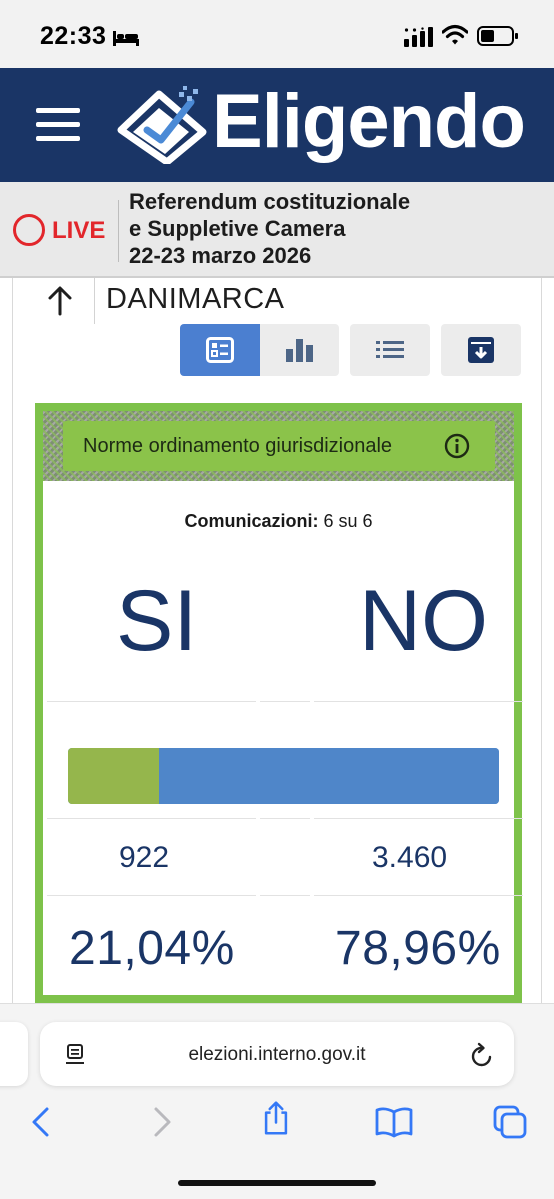 The height and width of the screenshot is (1199, 554). What do you see at coordinates (348, 521) in the screenshot?
I see `communications-value: 6 su 6` at bounding box center [348, 521].